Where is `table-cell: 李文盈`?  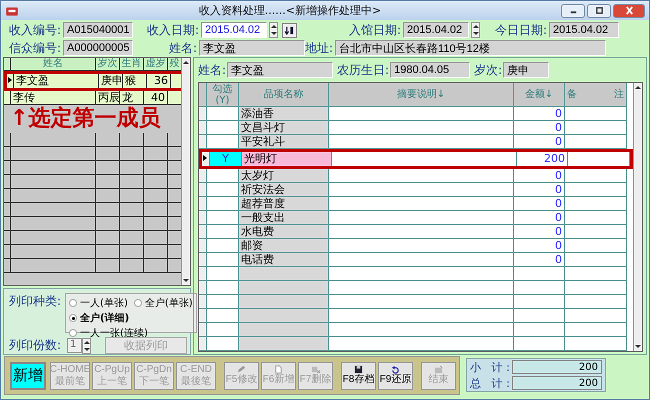 table-cell: 李文盈 is located at coordinates (56, 81).